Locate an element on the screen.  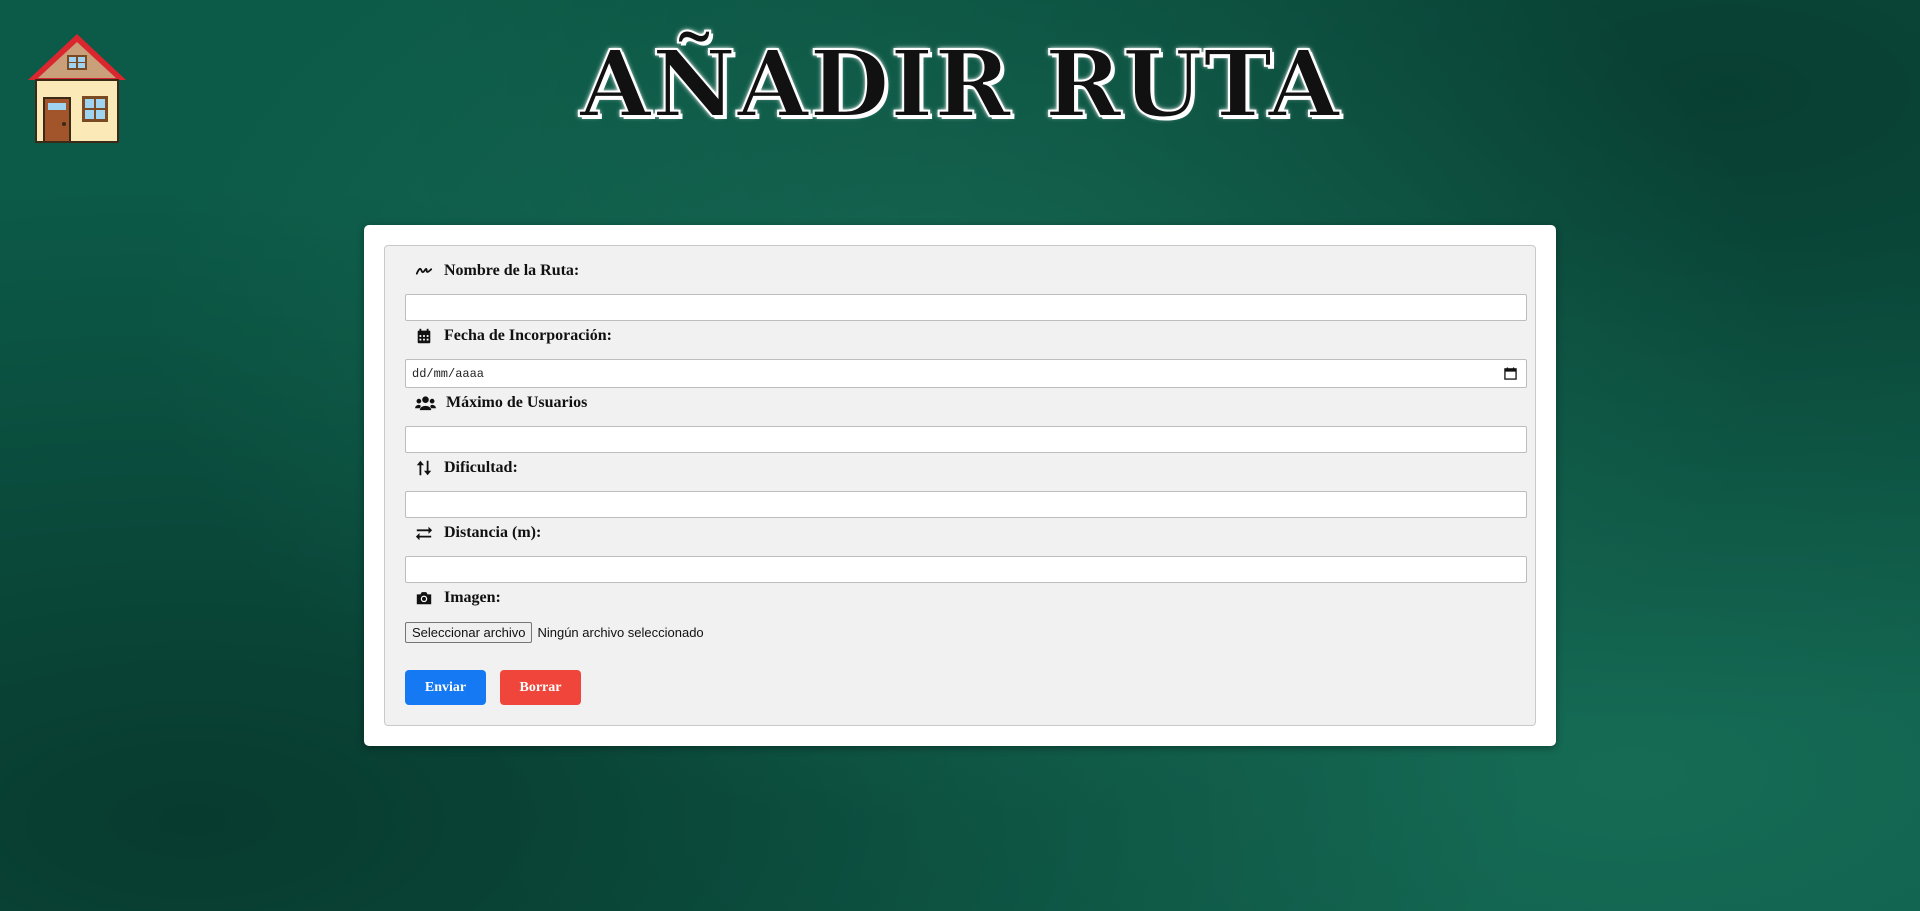
users-icon is located at coordinates (425, 403).